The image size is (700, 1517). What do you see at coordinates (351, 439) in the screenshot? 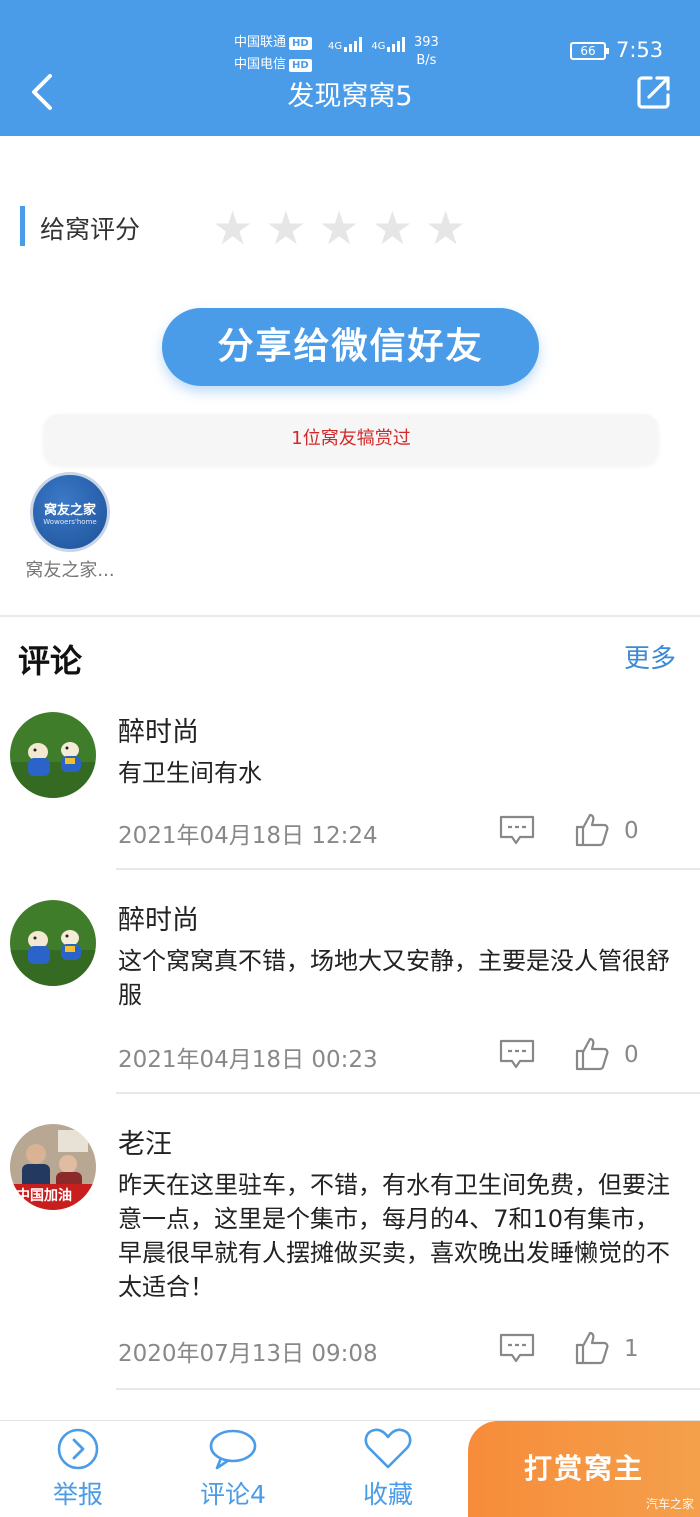
I see `tip-summary: 1位窝友犒赏过` at bounding box center [351, 439].